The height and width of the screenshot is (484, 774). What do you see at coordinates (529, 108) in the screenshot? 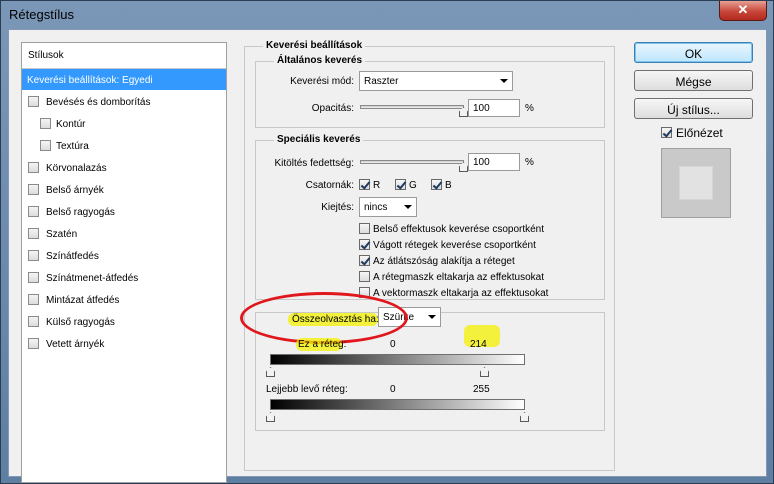
I see `opacity-percent: %` at bounding box center [529, 108].